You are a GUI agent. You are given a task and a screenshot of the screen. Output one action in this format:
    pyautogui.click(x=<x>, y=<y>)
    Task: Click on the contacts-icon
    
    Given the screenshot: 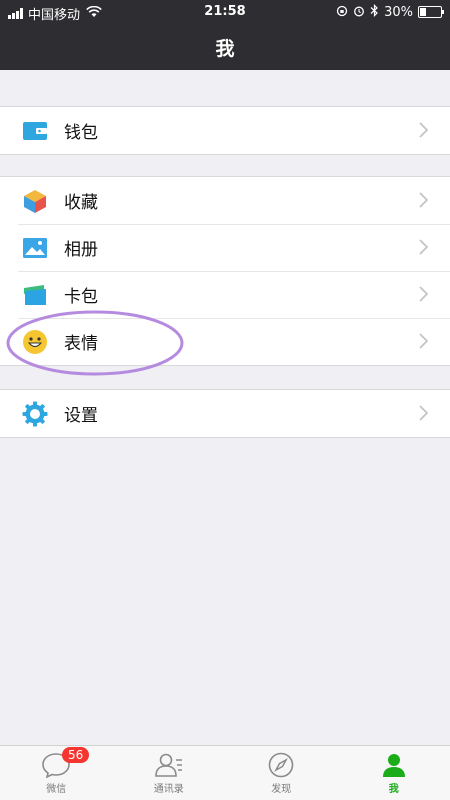 What is the action you would take?
    pyautogui.click(x=168, y=765)
    